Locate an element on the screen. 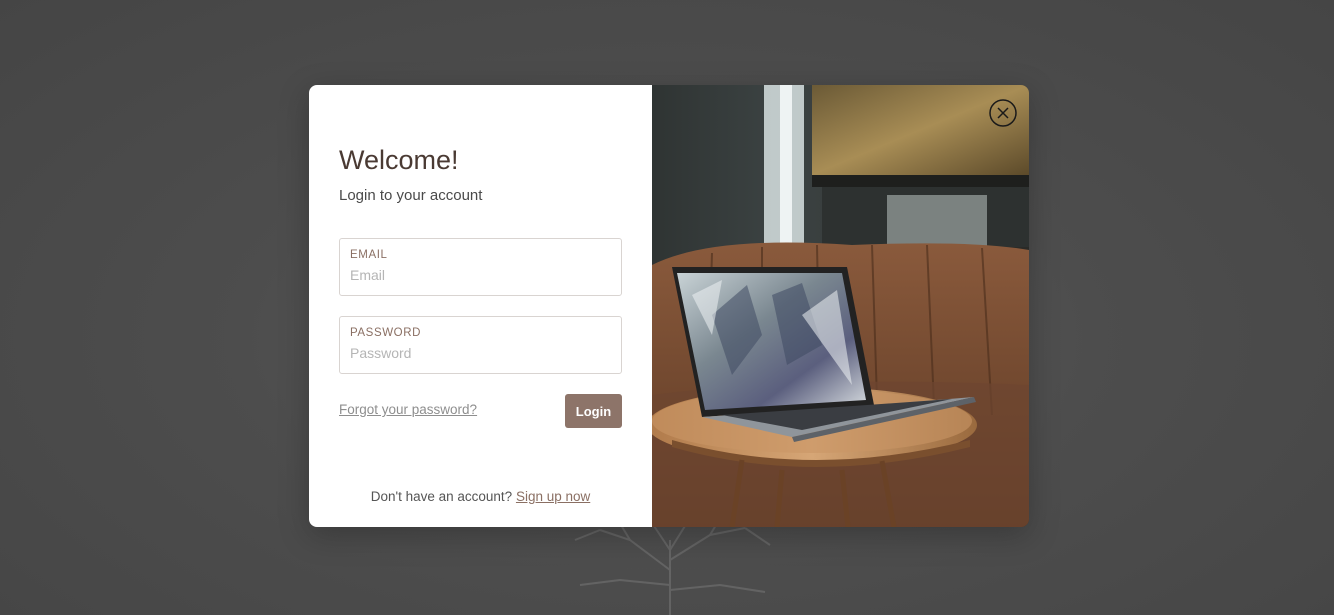 Image resolution: width=1334 pixels, height=615 pixels. forgot-password-link: Forgot your password? is located at coordinates (408, 409).